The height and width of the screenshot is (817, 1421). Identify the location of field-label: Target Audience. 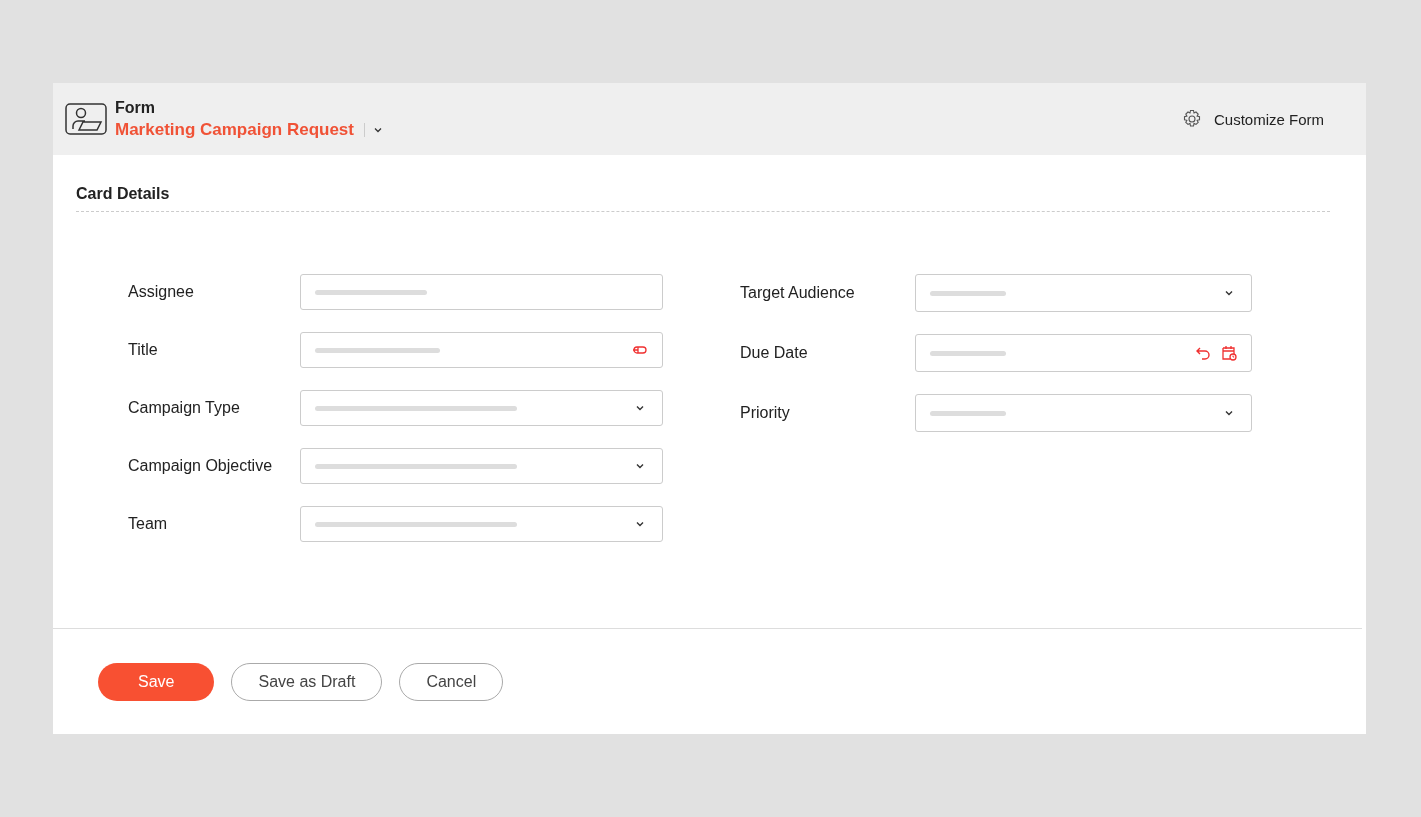
(798, 293).